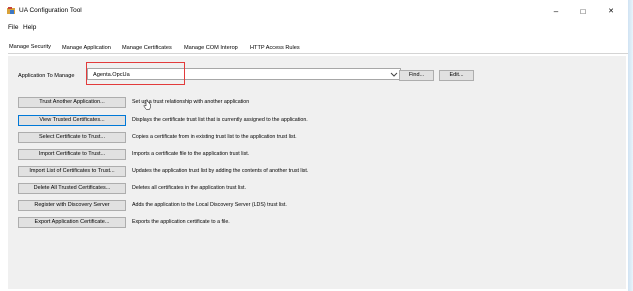 The image size is (633, 291). I want to click on application-label: Application To Manage, so click(46, 76).